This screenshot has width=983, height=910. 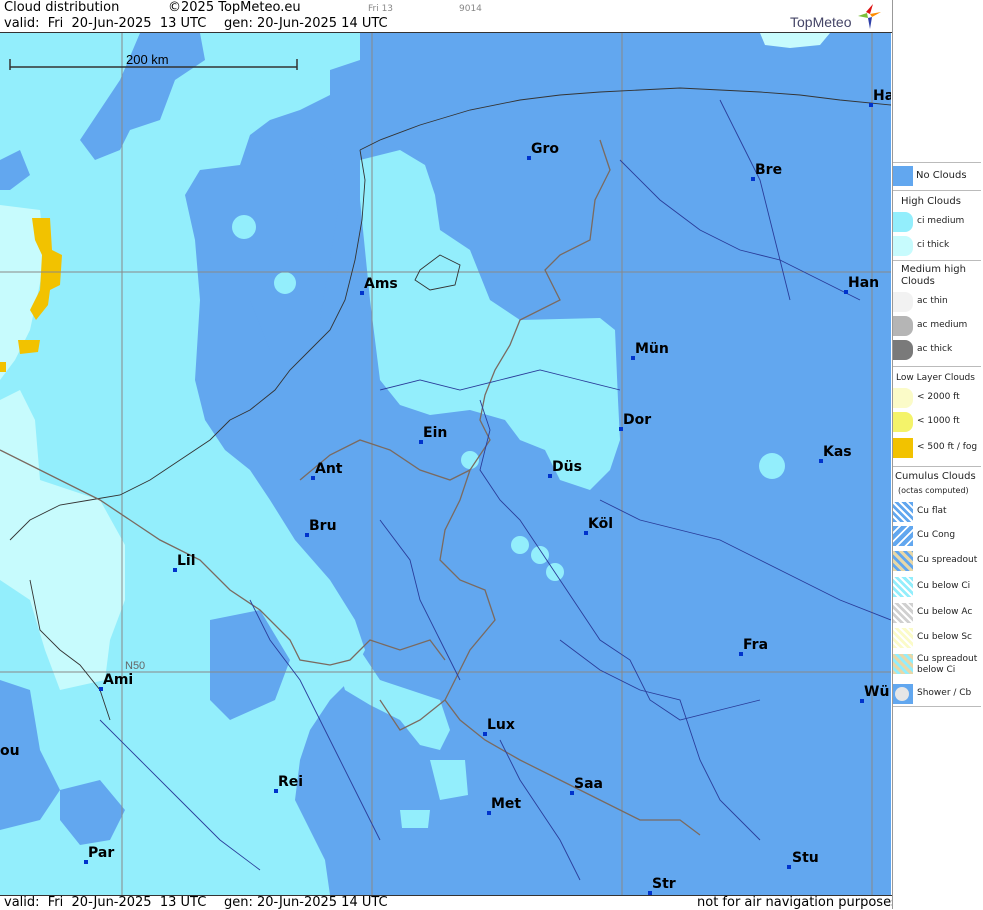 I want to click on legend-cu-below-ci: Cu below Ci, so click(x=938, y=588).